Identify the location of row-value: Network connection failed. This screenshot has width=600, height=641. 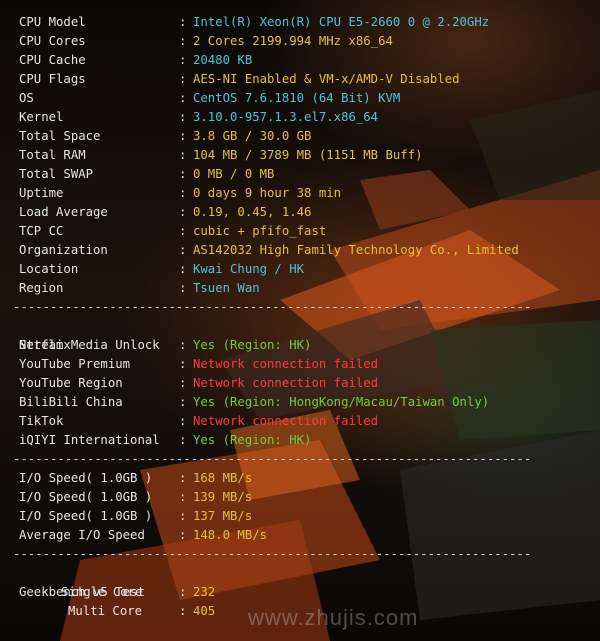
(286, 383).